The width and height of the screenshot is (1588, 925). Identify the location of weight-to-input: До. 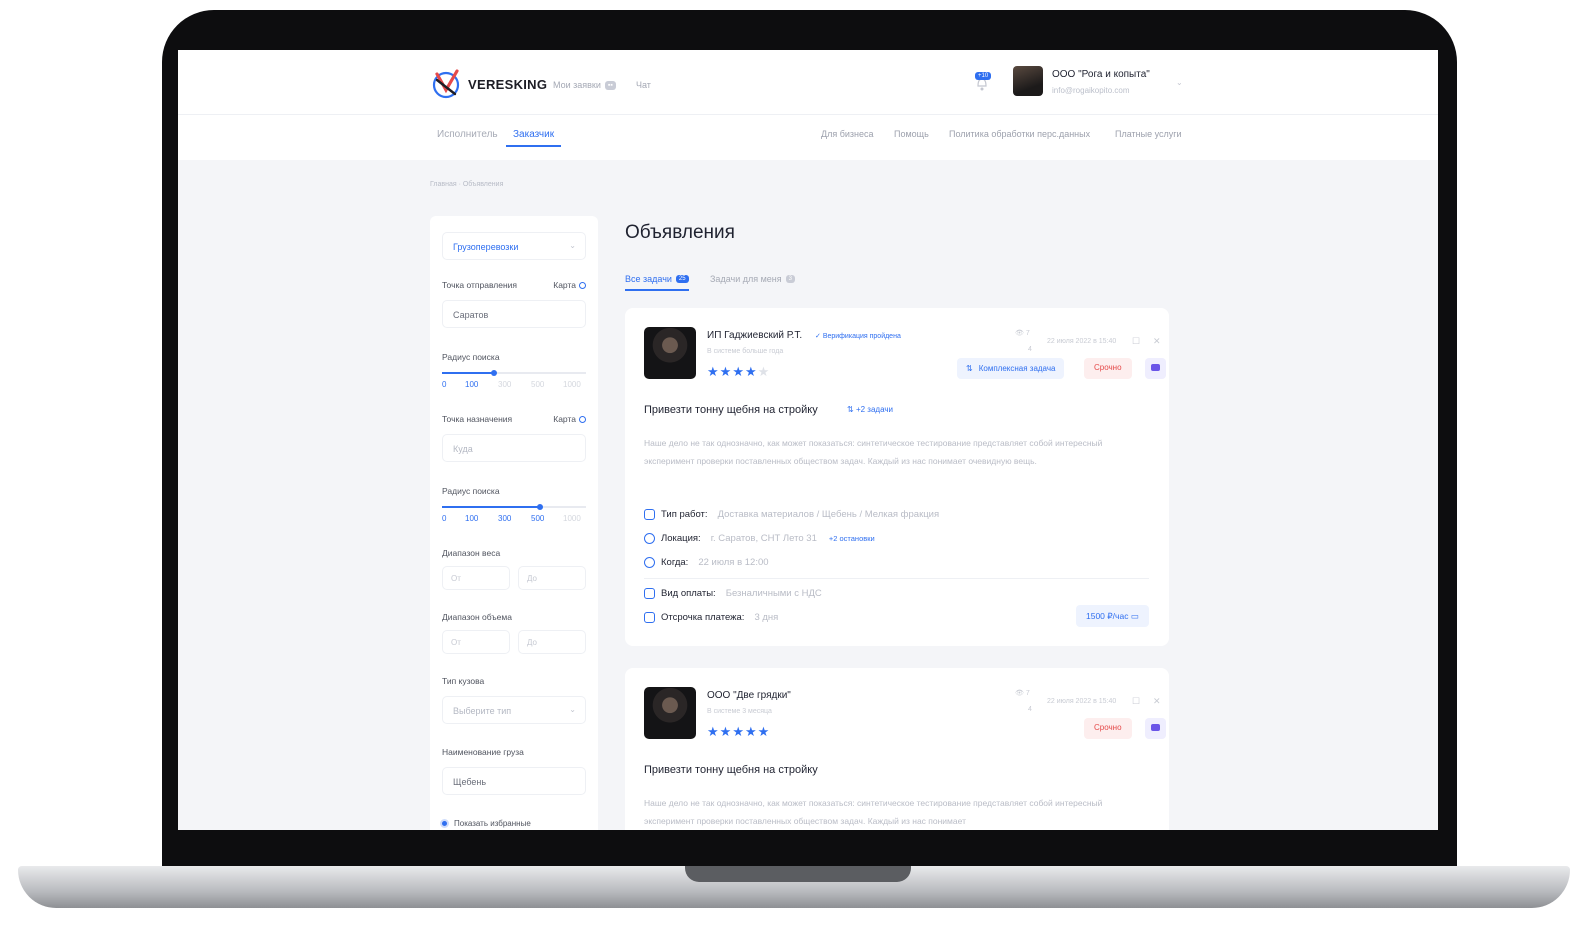
(552, 578).